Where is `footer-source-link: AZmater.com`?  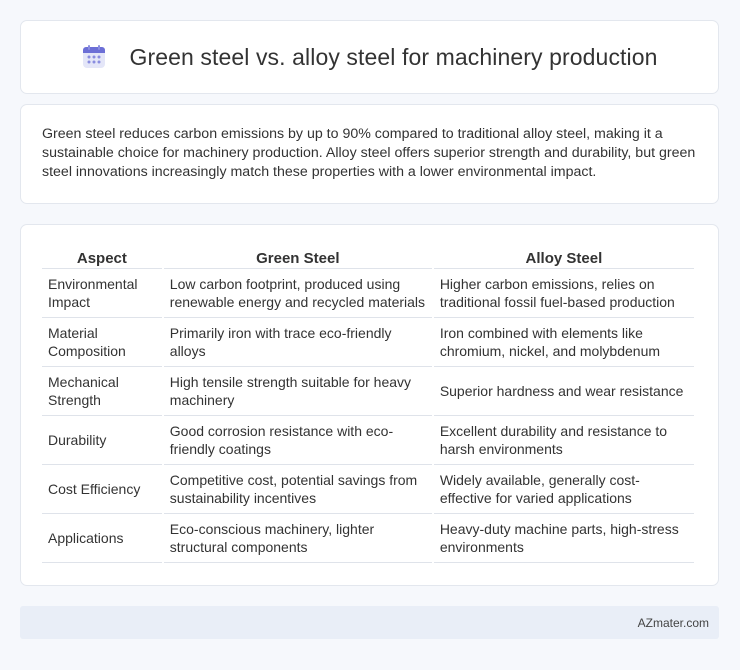
footer-source-link: AZmater.com is located at coordinates (673, 623).